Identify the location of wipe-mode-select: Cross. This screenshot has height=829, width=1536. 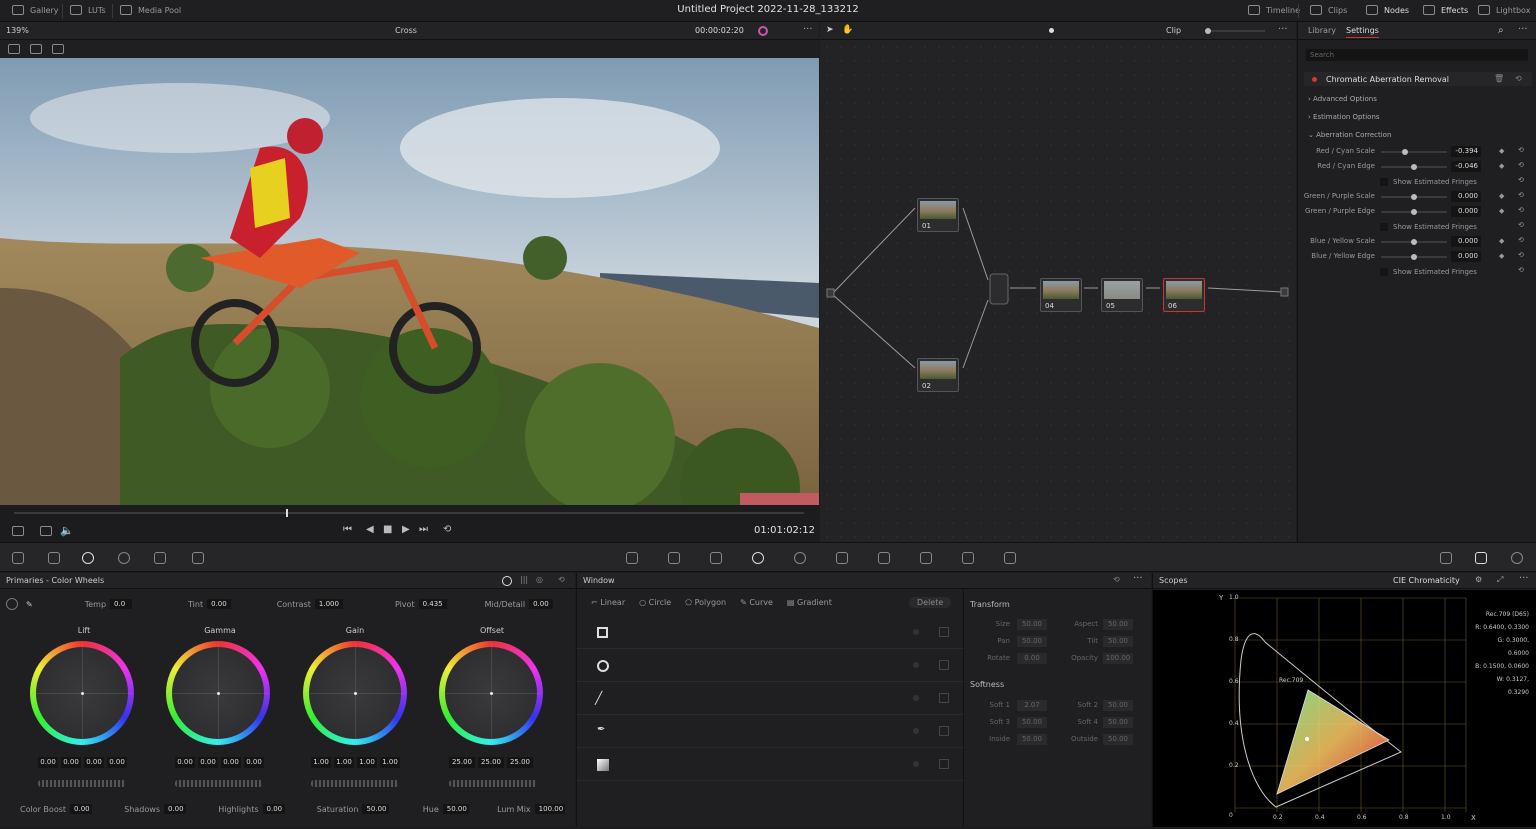
(406, 30).